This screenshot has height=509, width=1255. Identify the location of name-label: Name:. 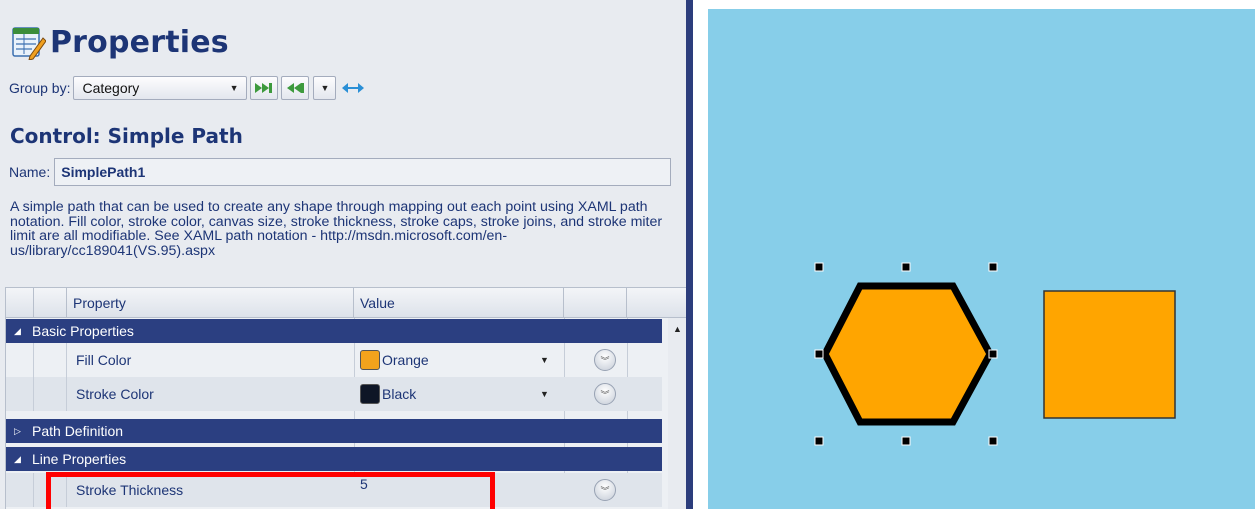
(30, 172).